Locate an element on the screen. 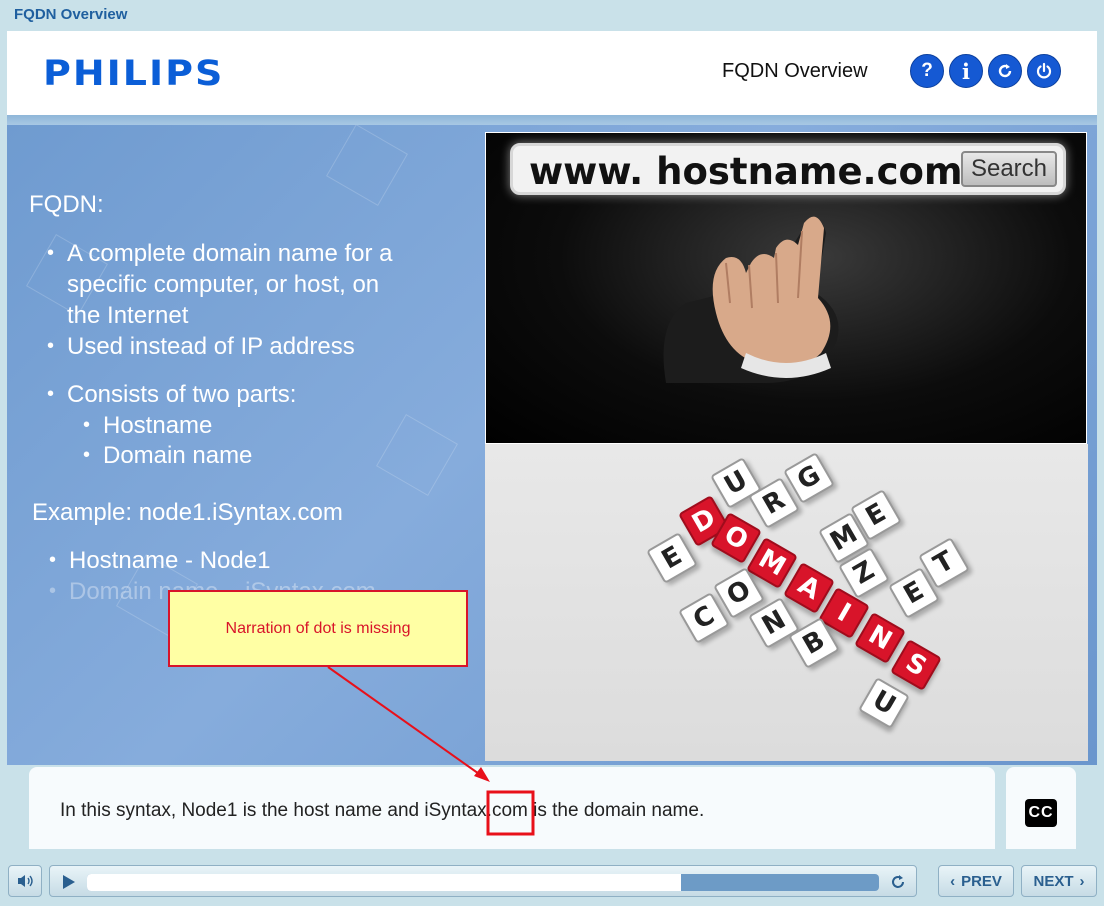 This screenshot has height=906, width=1104. course-header: PHILIPS FQDN Overview ? i is located at coordinates (552, 73).